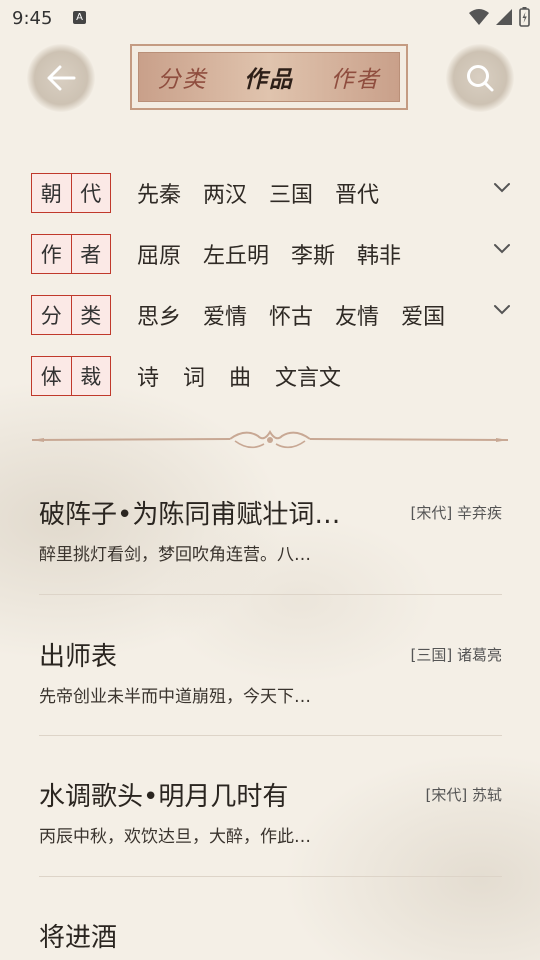 The height and width of the screenshot is (960, 540). I want to click on filter-option: 先秦, so click(159, 193).